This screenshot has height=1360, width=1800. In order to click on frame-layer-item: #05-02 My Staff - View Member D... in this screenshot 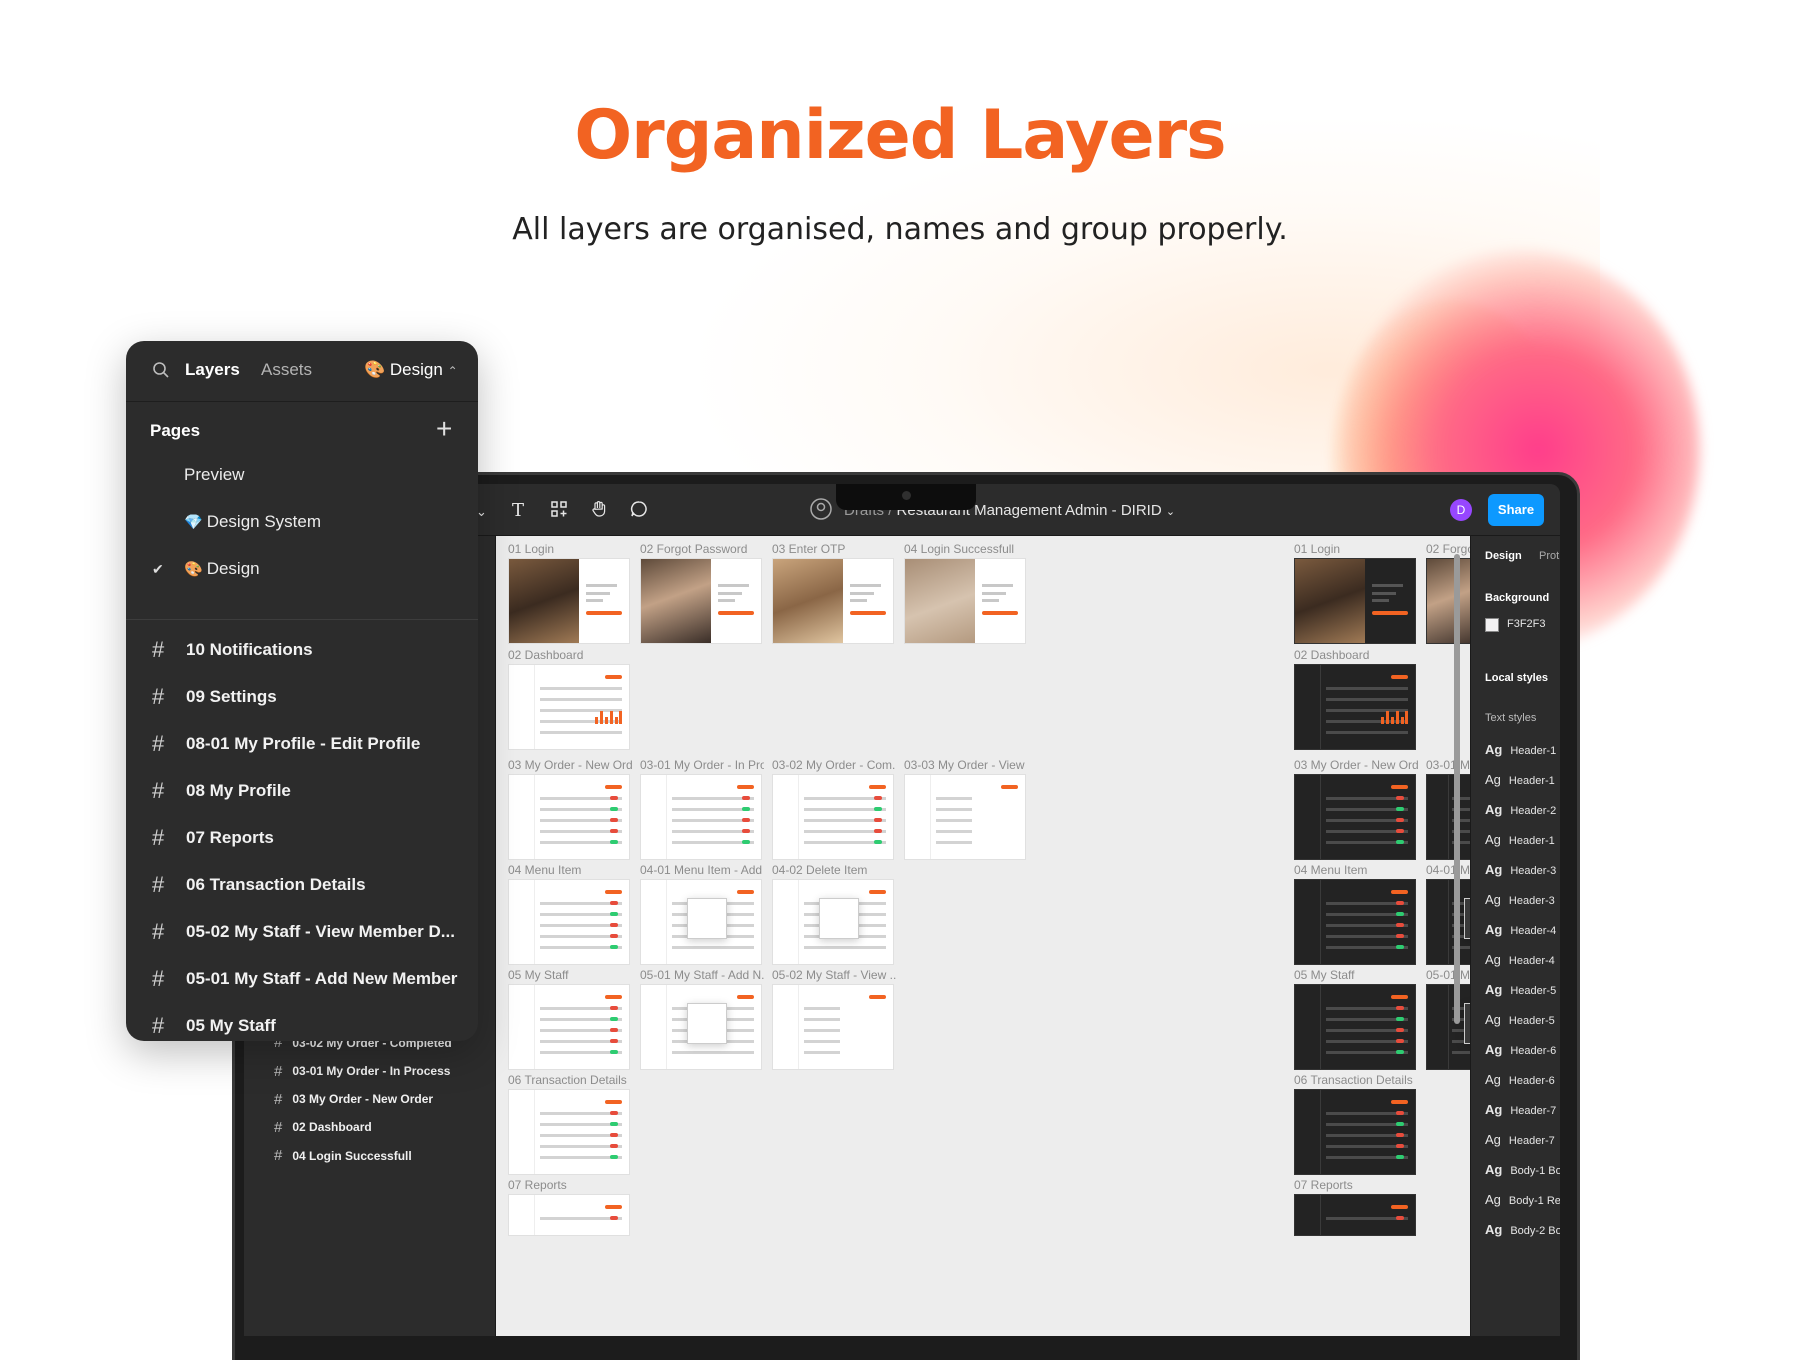, I will do `click(303, 932)`.